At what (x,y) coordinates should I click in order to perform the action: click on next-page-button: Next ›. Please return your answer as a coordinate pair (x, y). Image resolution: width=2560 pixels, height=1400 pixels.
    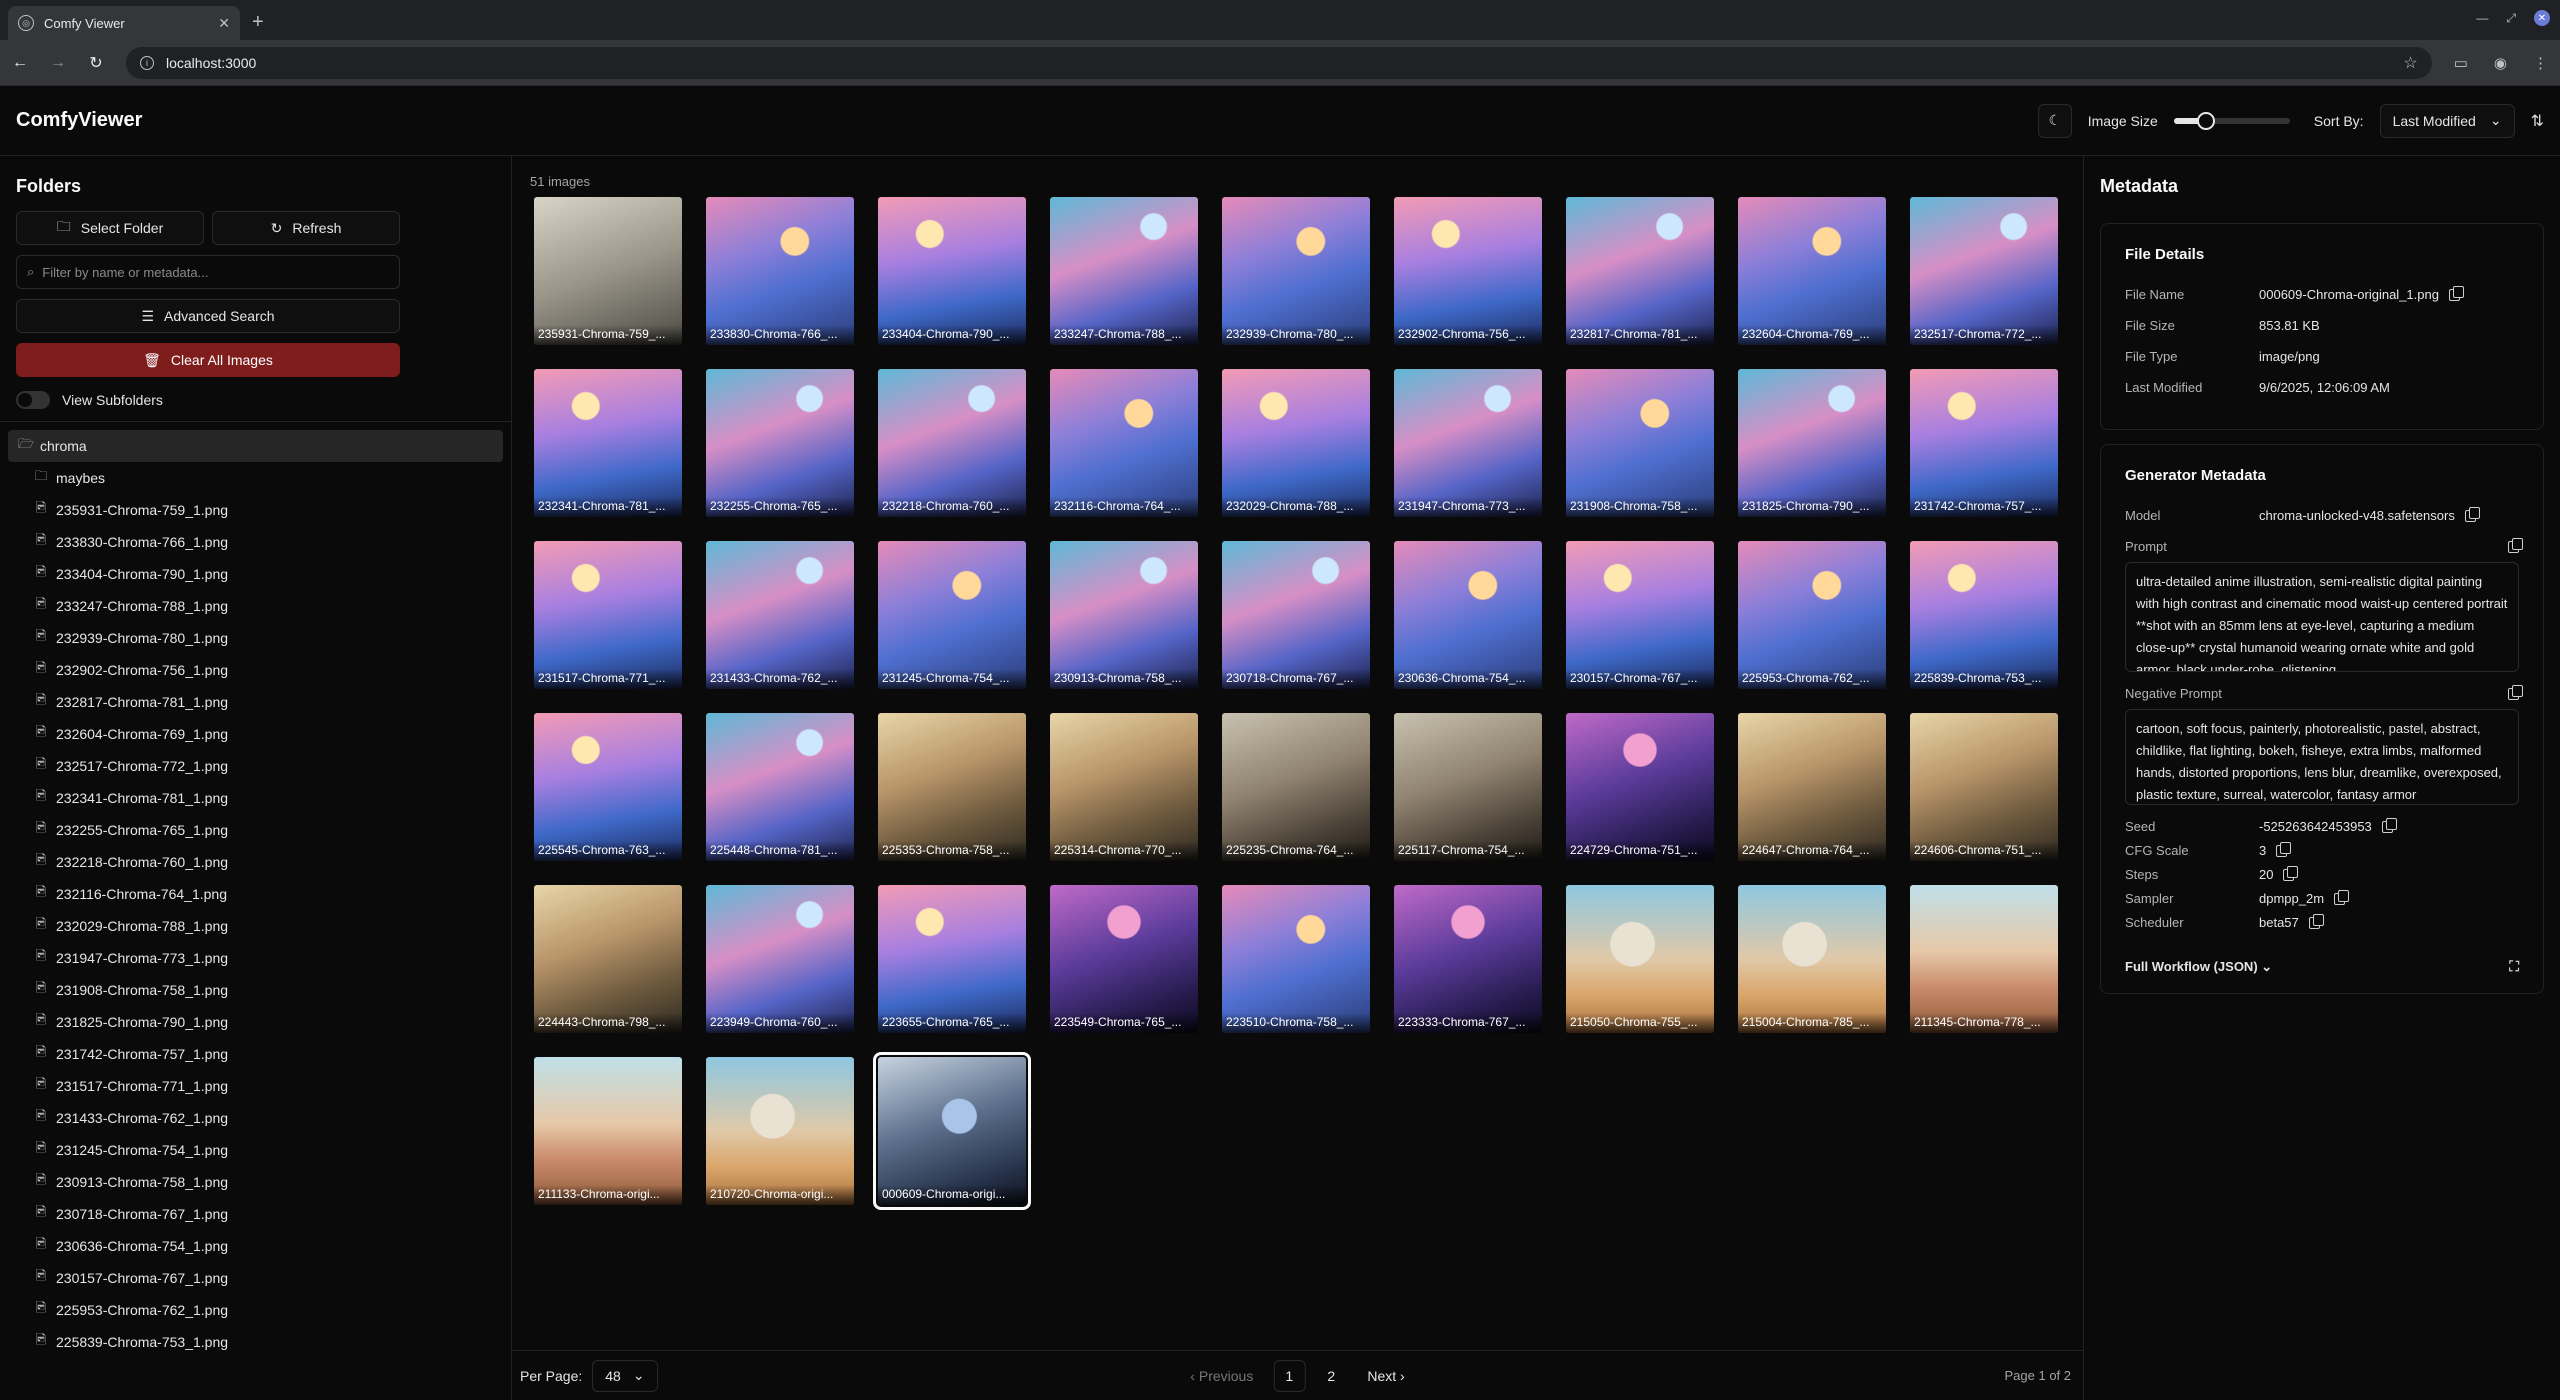
    Looking at the image, I should click on (1385, 1376).